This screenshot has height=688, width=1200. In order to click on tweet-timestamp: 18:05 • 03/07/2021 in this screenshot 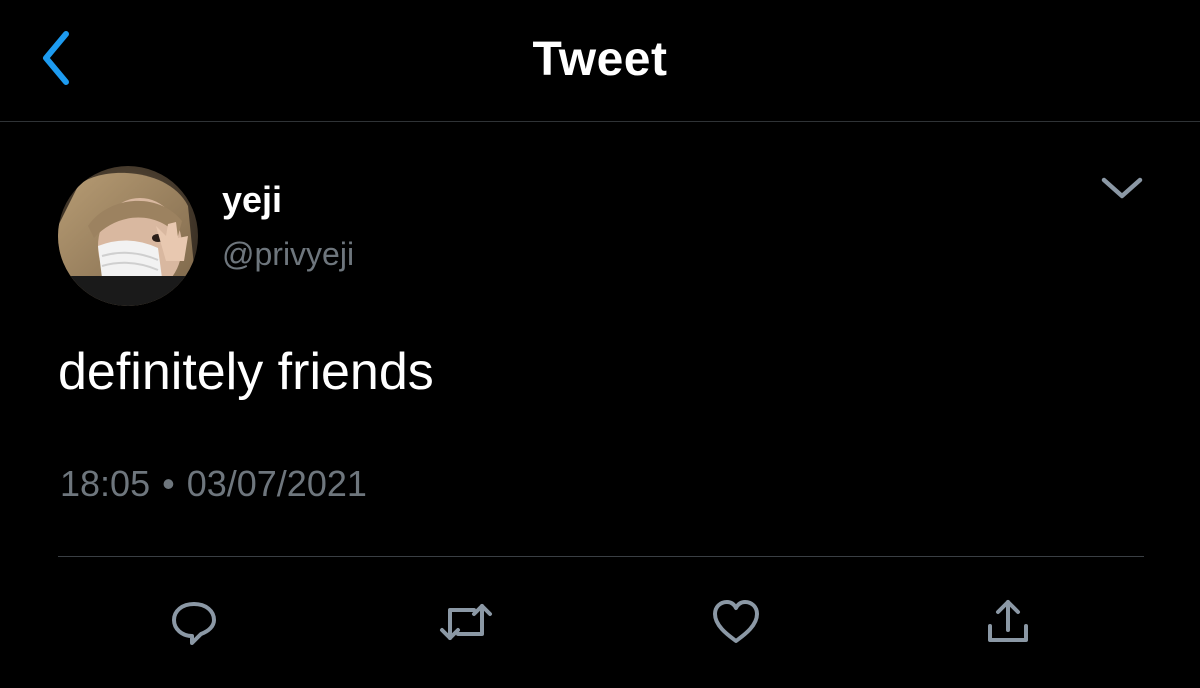, I will do `click(213, 484)`.